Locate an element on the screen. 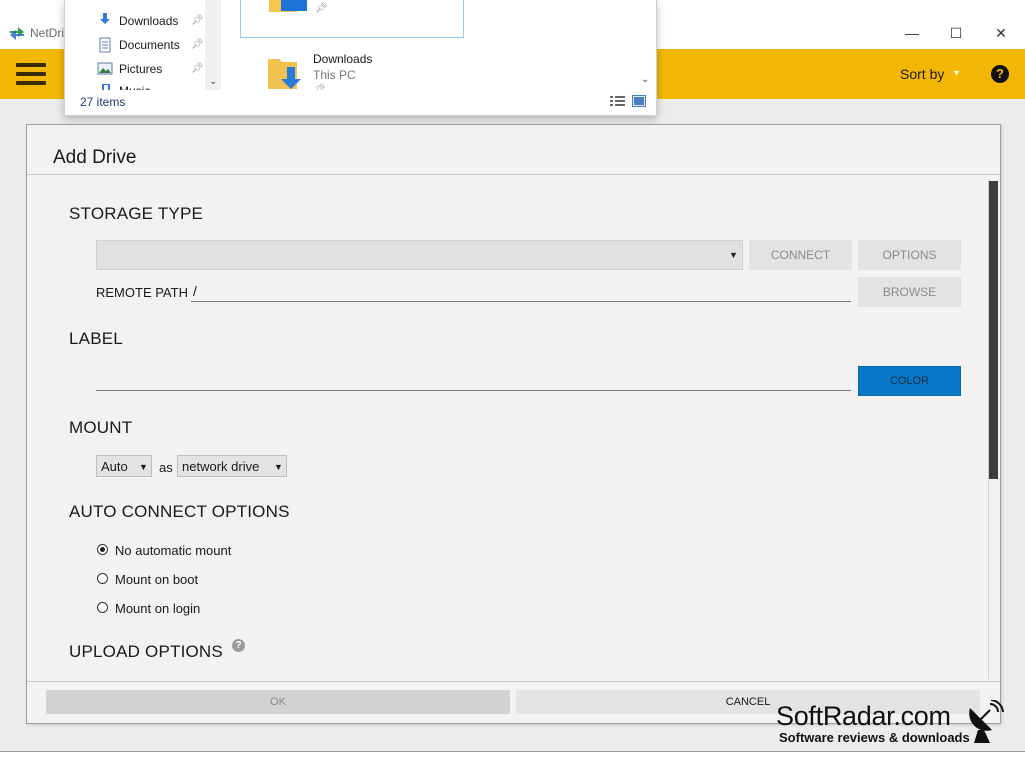 This screenshot has width=1025, height=770. dialog-scrollbar-thumb is located at coordinates (993, 330).